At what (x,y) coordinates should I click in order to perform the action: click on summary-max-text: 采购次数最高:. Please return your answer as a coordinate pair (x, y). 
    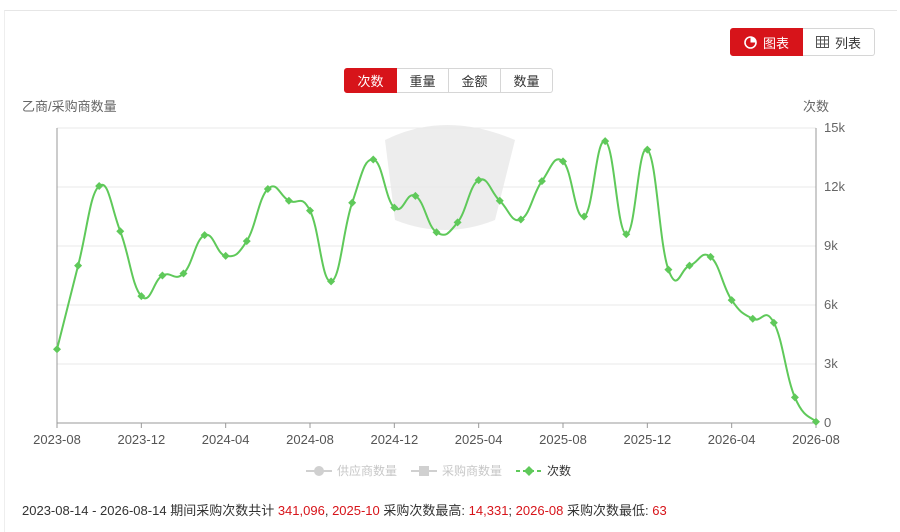
    Looking at the image, I should click on (424, 510).